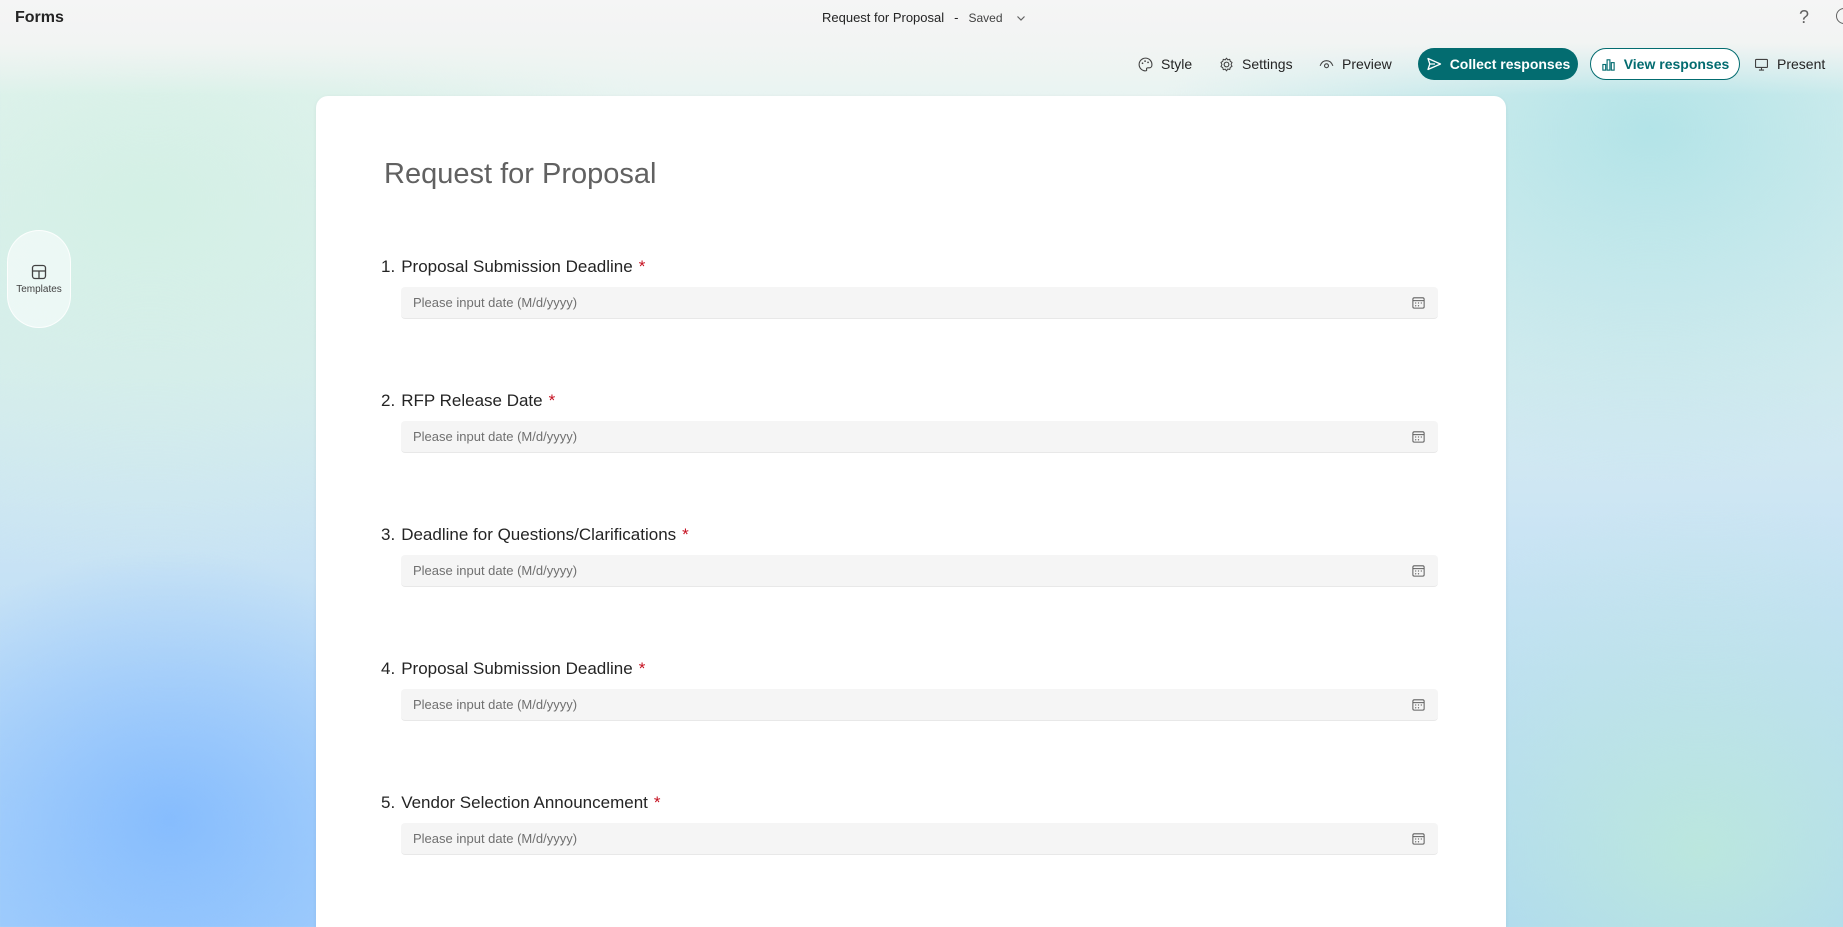 The height and width of the screenshot is (927, 1843). I want to click on save-status: Saved, so click(985, 17).